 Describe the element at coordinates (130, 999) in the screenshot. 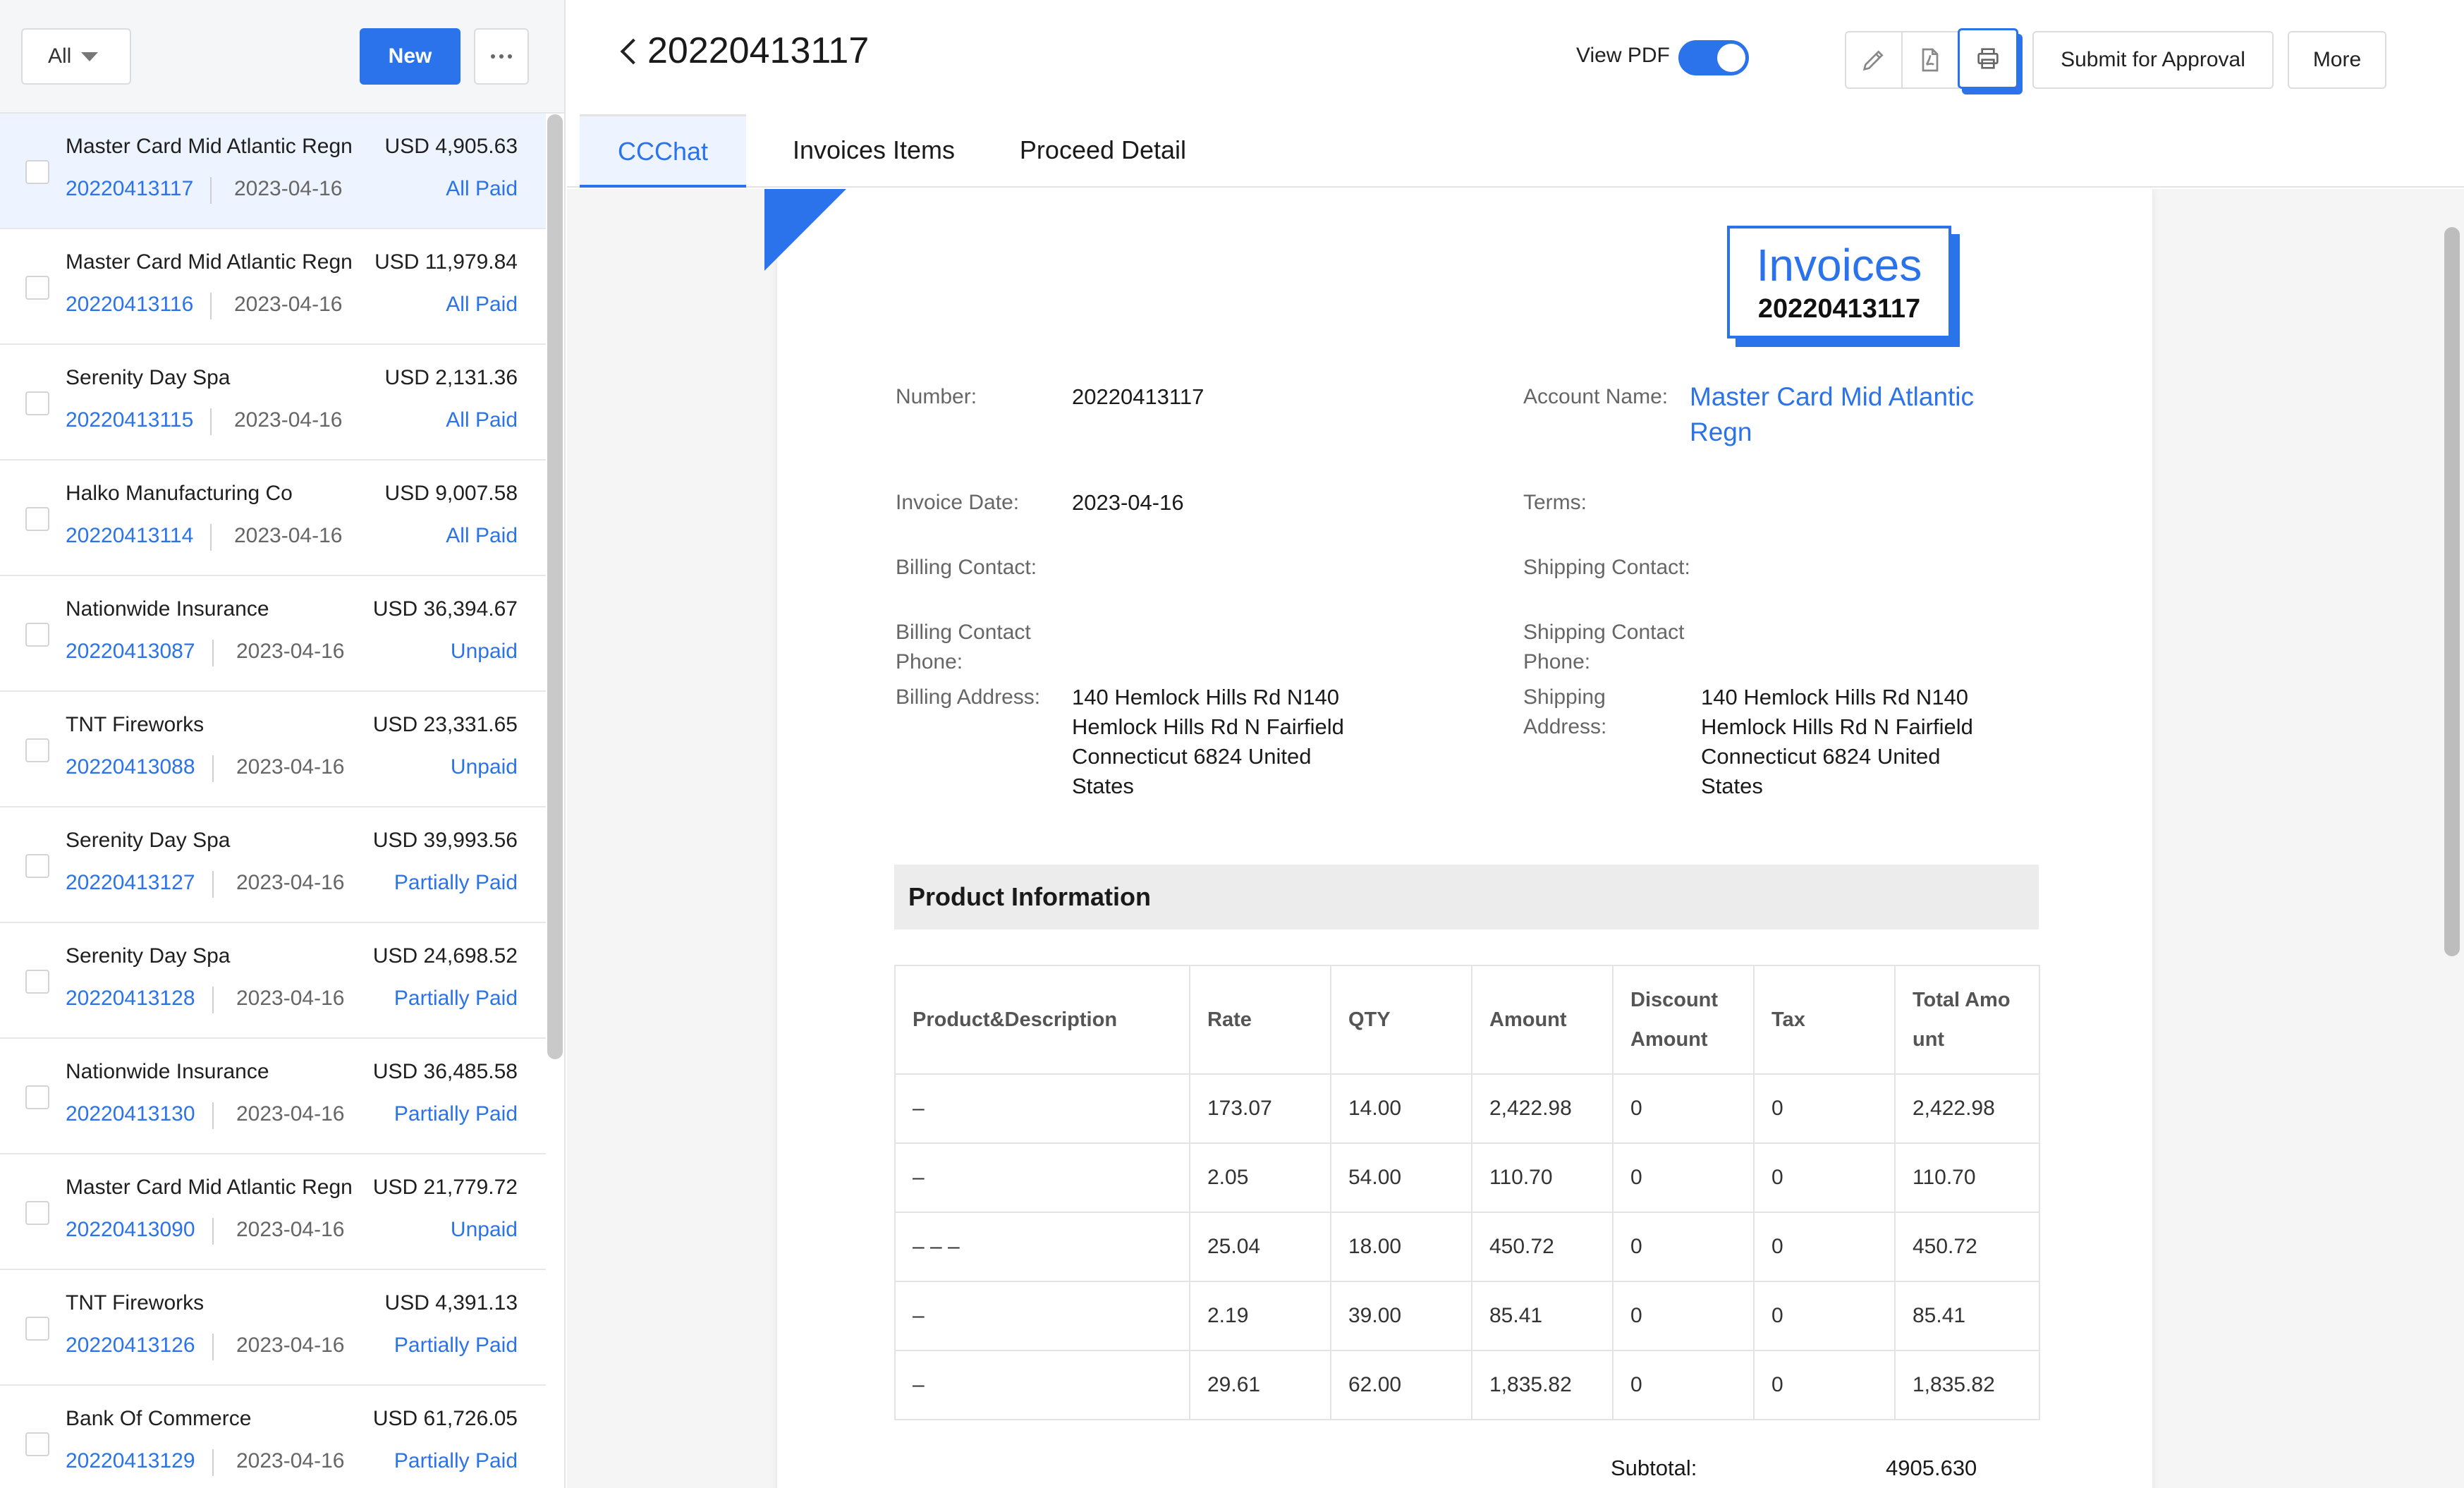

I see `invoice-number-link: 20220413128` at that location.